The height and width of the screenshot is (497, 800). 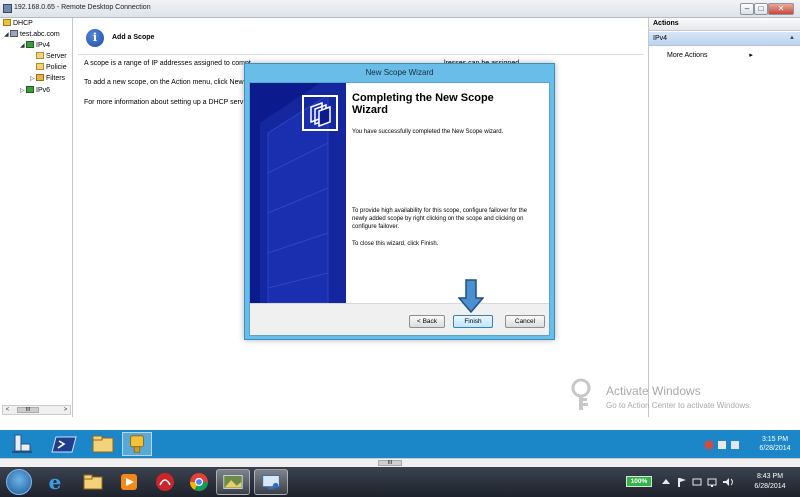 I want to click on wizard-title: New Scope Wizard, so click(x=399, y=73).